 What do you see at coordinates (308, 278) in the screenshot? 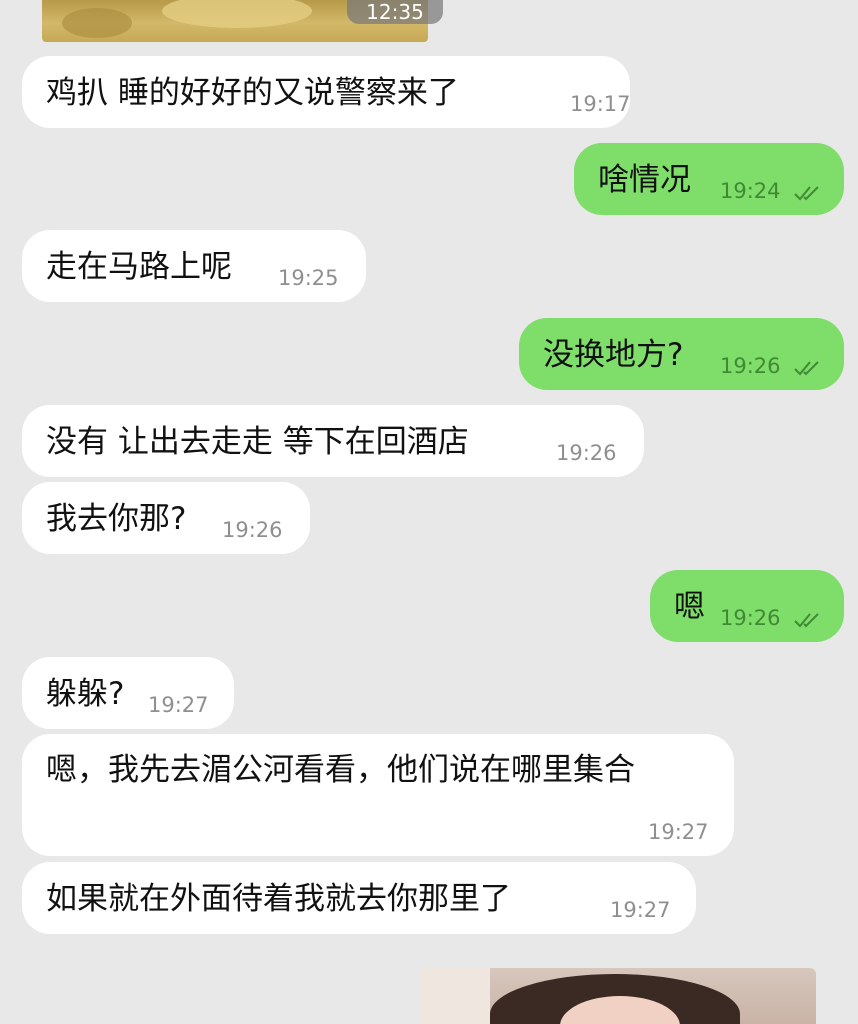
I see `message-time: 19:25` at bounding box center [308, 278].